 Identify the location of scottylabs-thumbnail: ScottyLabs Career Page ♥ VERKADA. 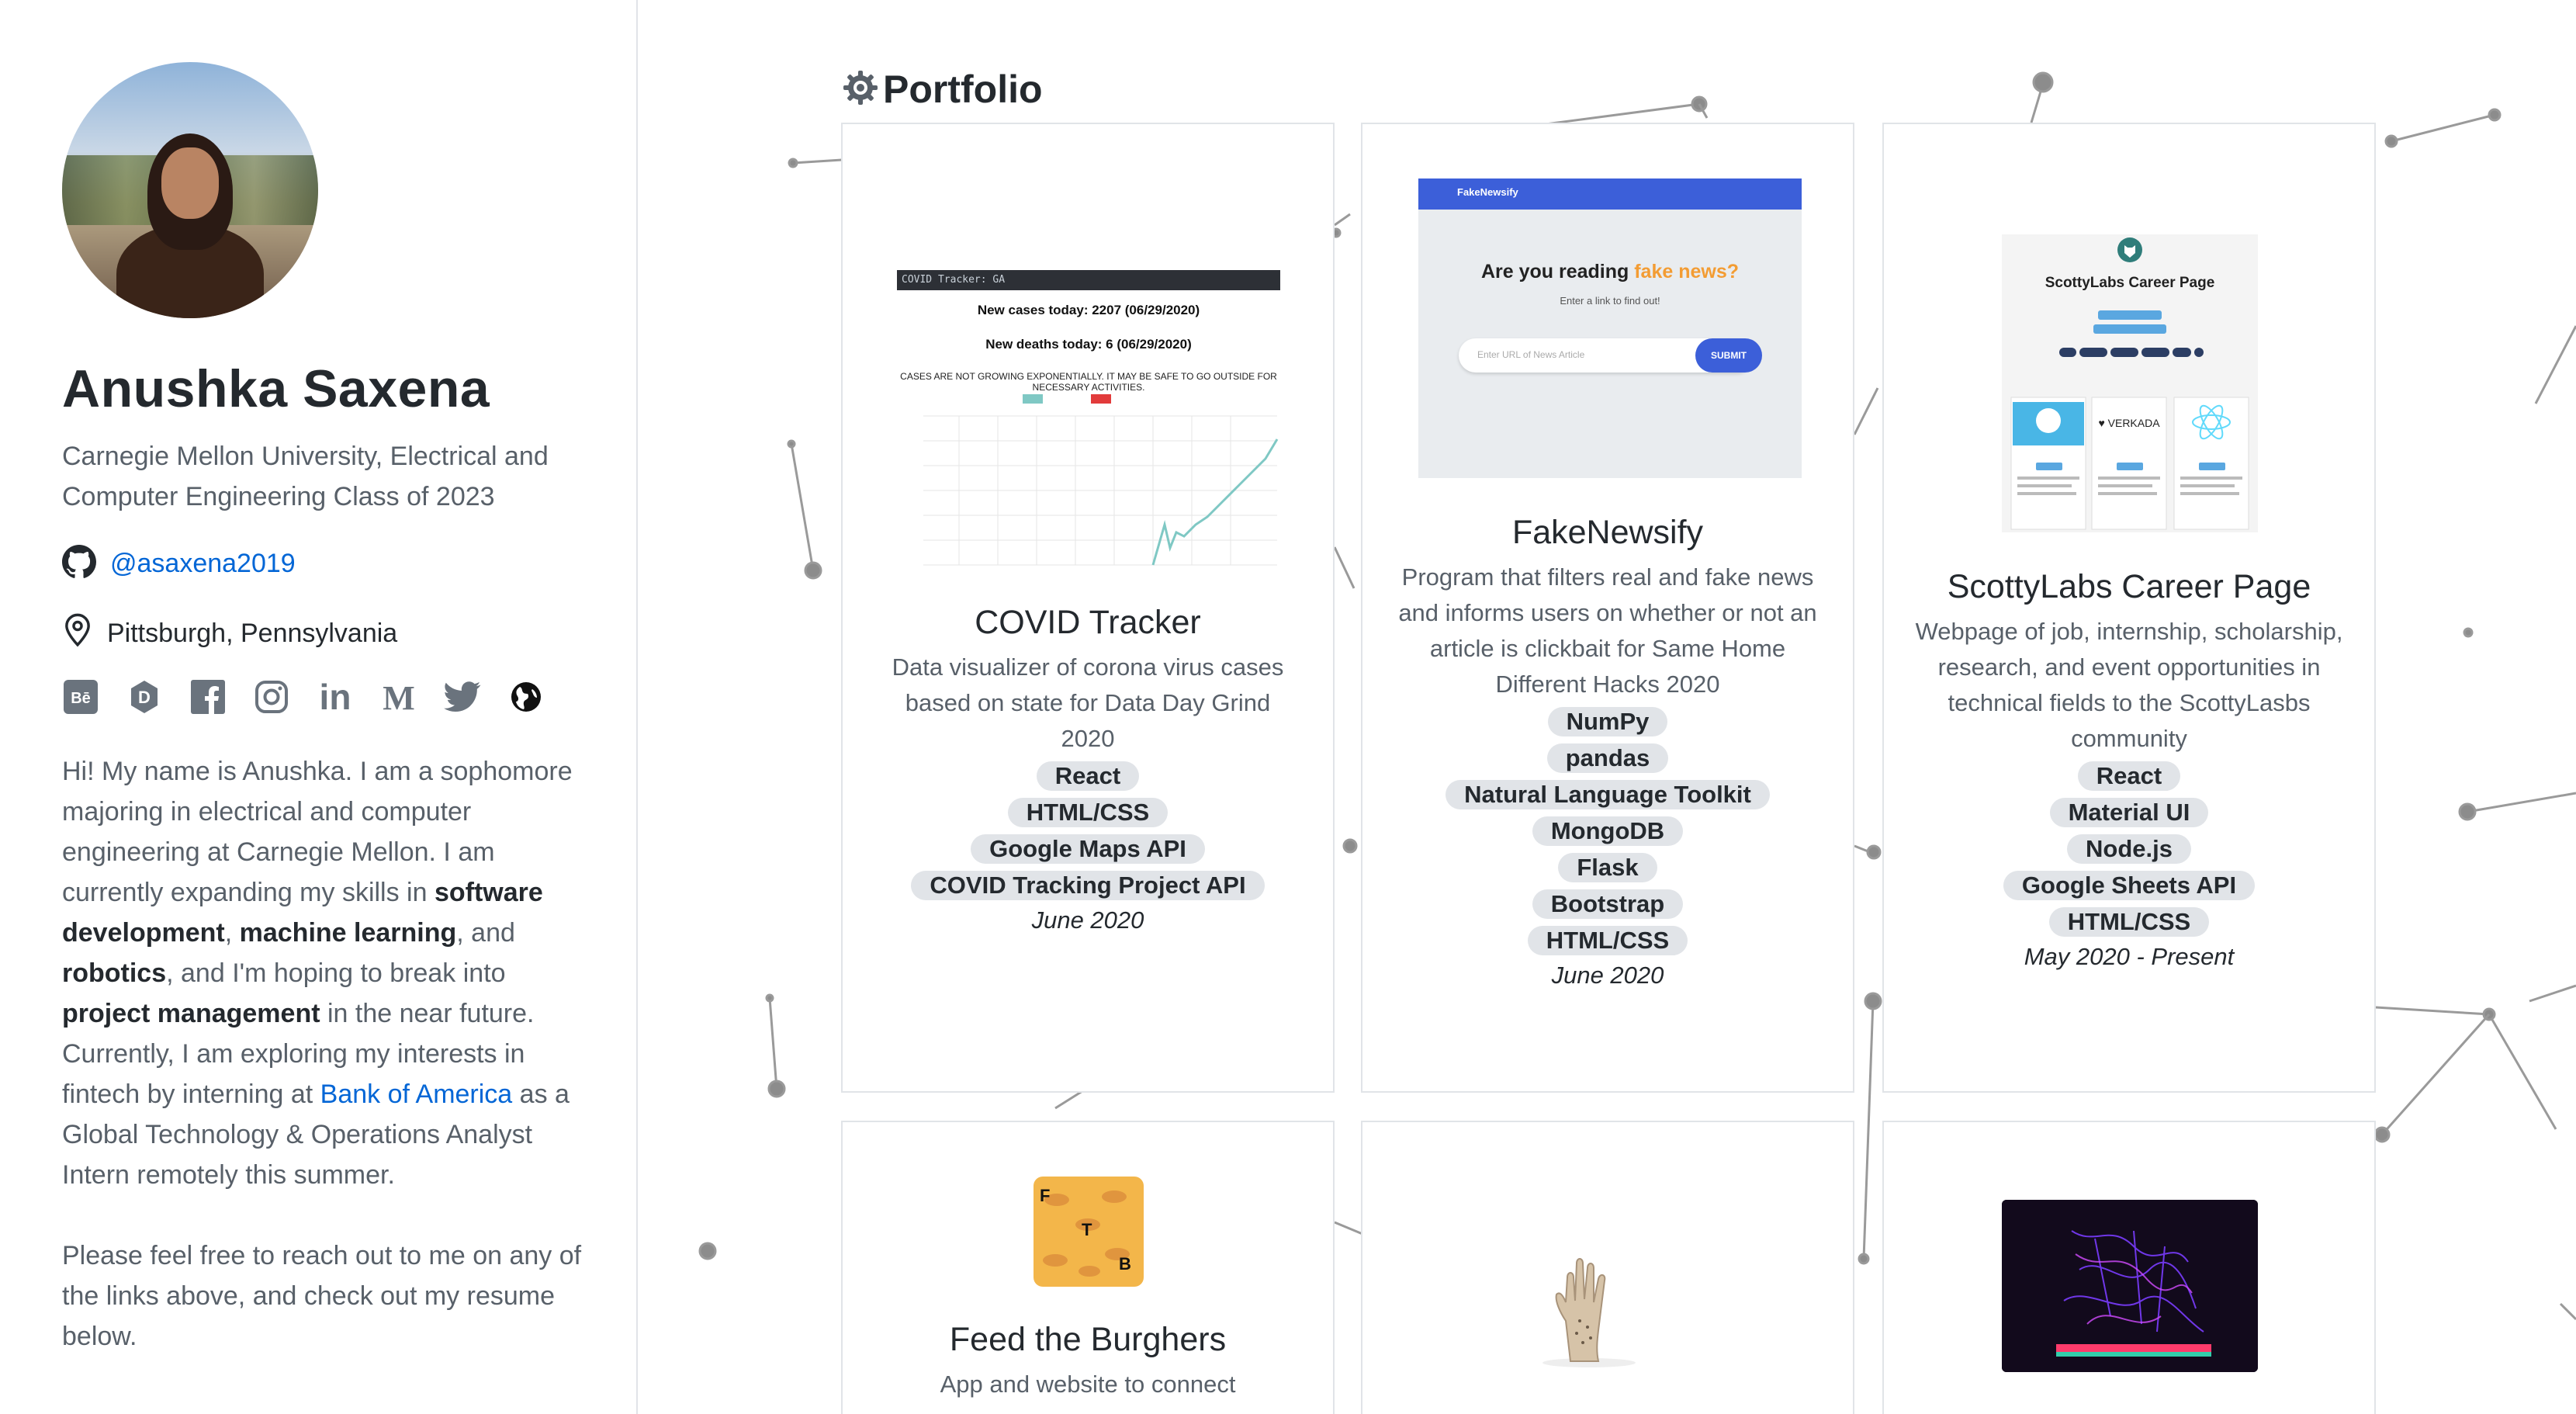
(2130, 383).